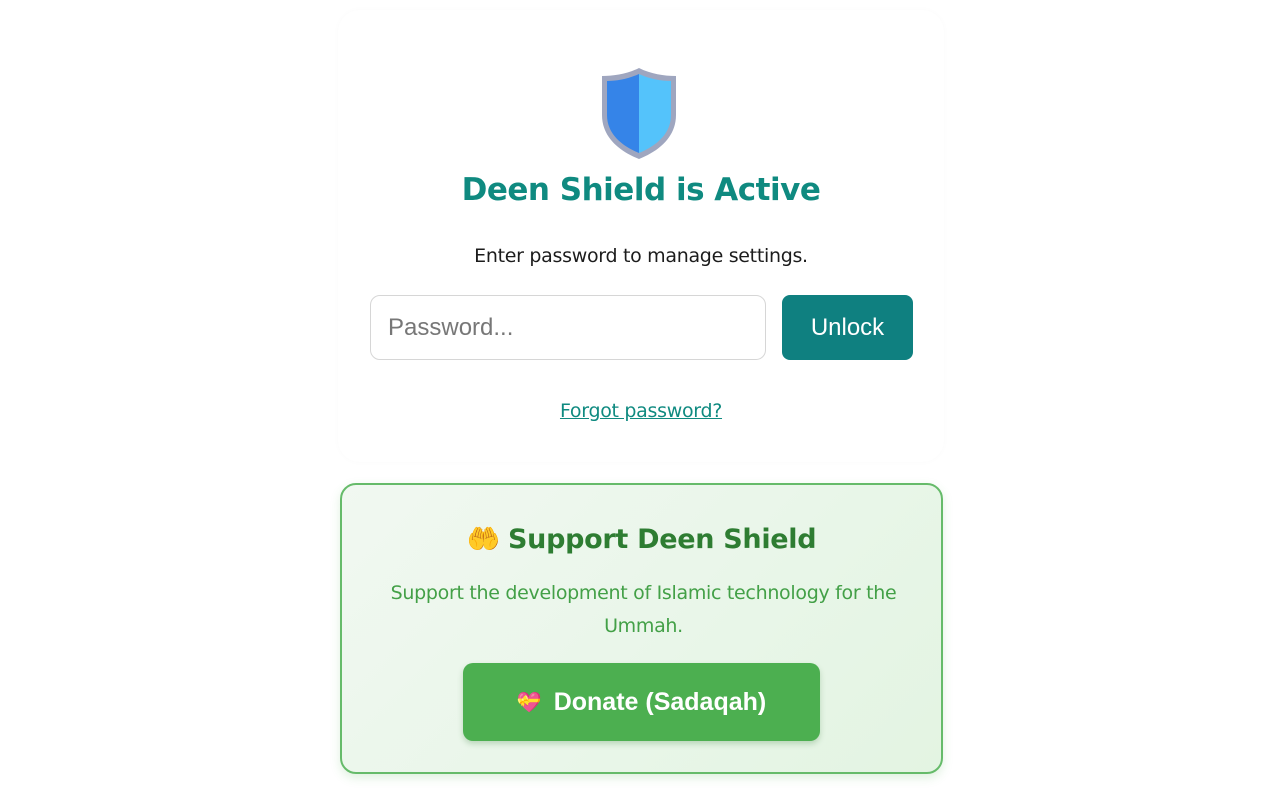 This screenshot has width=1280, height=800. Describe the element at coordinates (641, 190) in the screenshot. I see `page-title: Deen Shield is Active` at that location.